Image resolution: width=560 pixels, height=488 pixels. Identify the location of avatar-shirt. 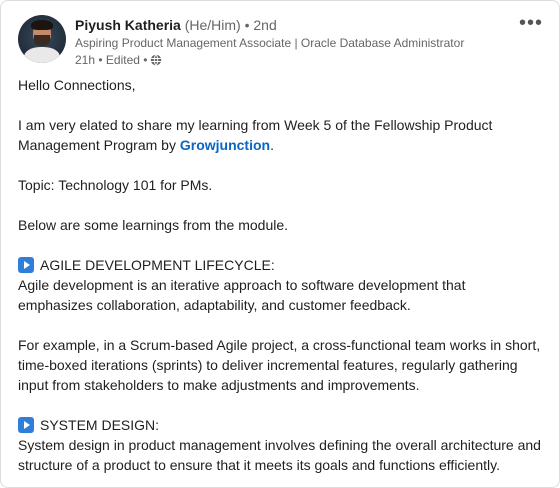
(42, 55).